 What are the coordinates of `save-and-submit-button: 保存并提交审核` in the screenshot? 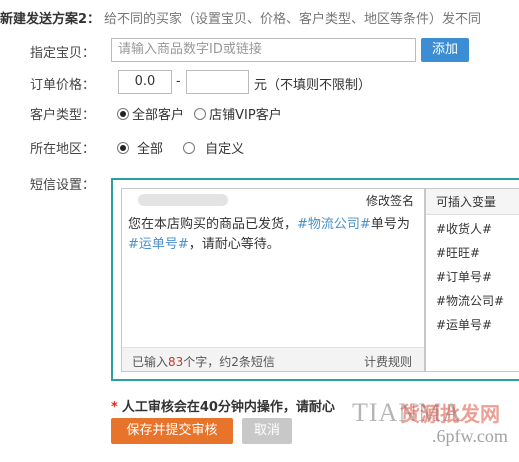 It's located at (172, 431).